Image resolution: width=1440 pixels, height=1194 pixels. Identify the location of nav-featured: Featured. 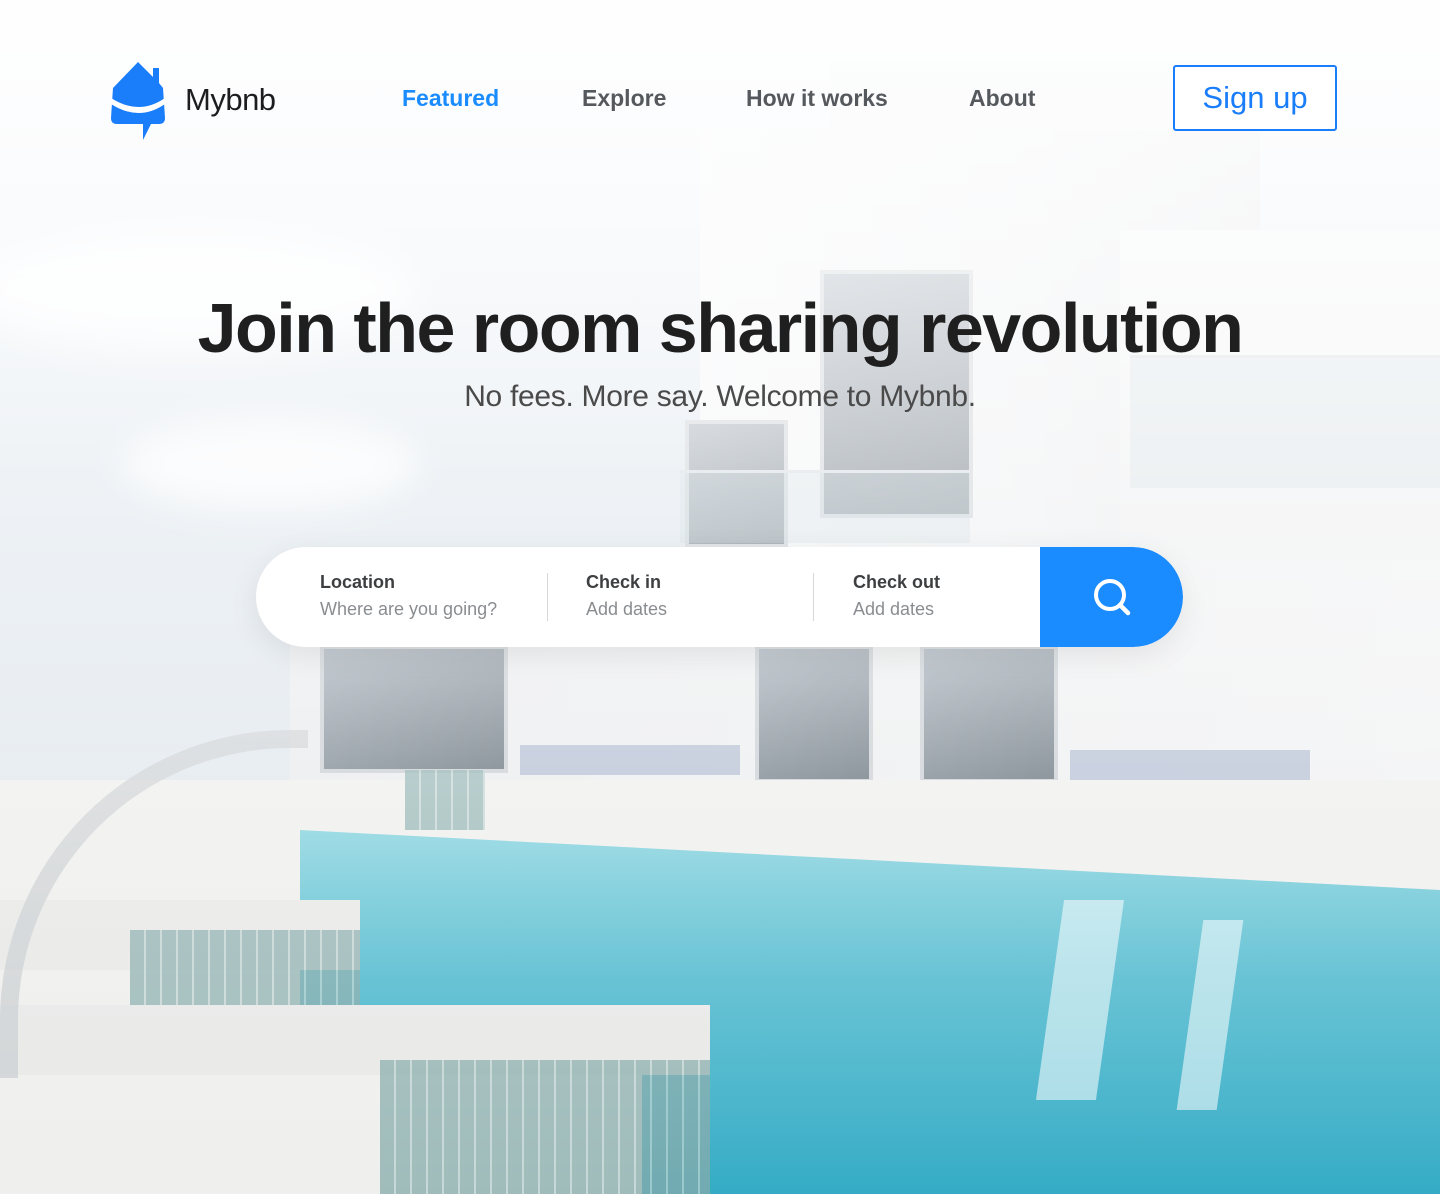
(450, 98).